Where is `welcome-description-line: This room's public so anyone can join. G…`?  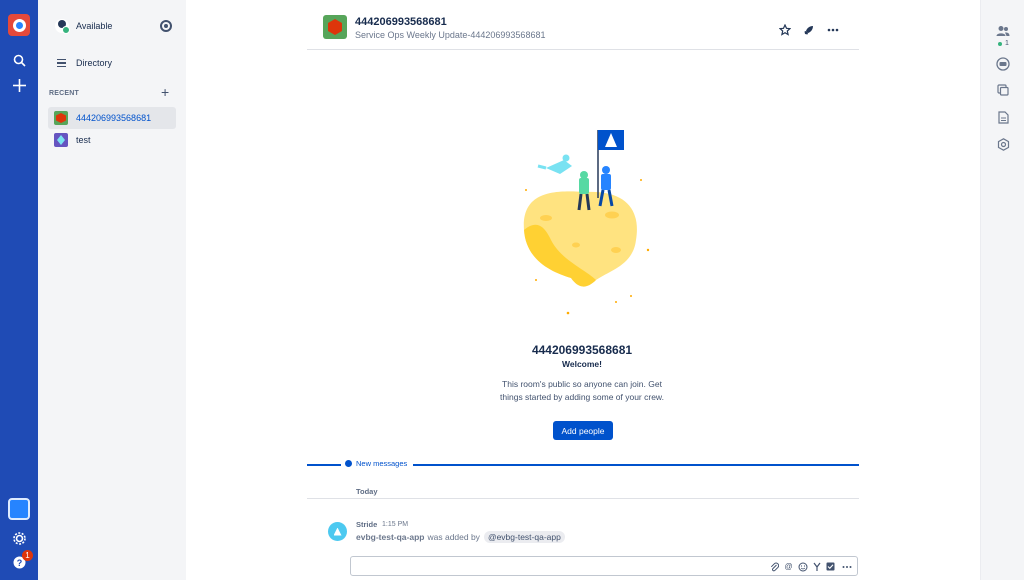
welcome-description-line: This room's public so anyone can join. G… is located at coordinates (582, 384).